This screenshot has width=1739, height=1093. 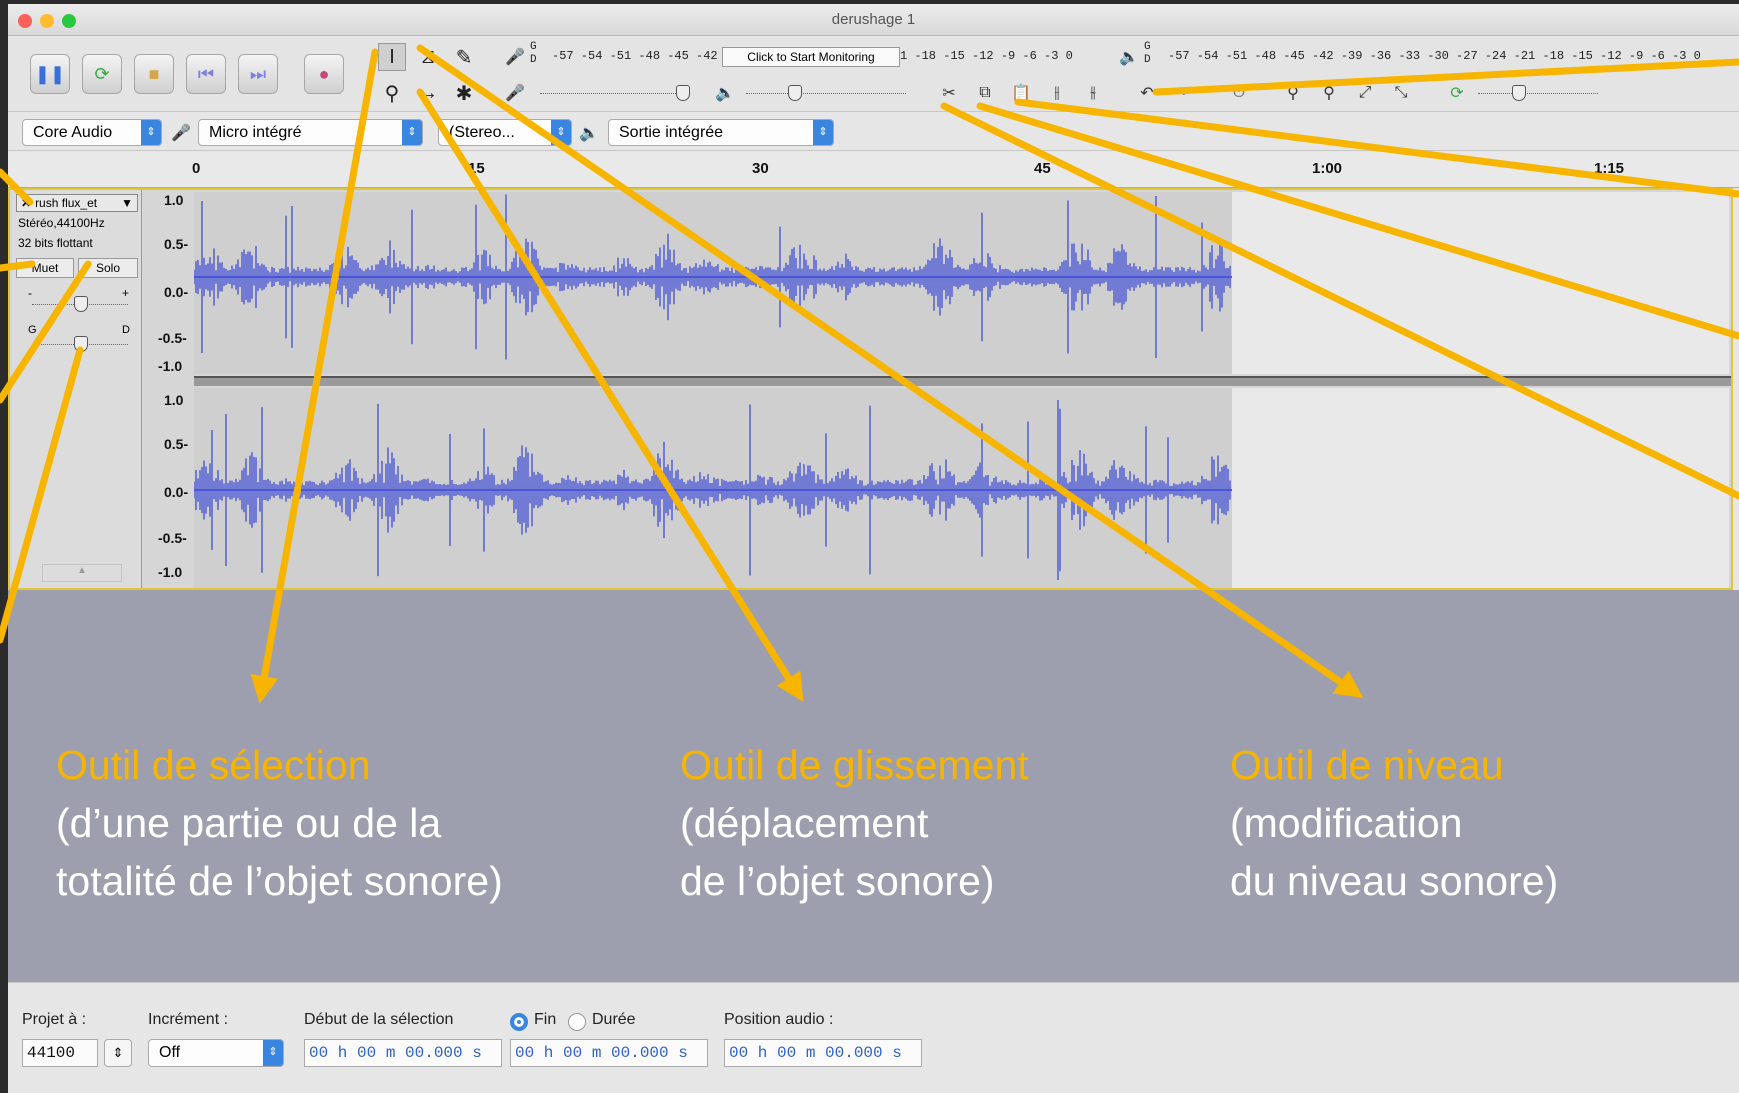 I want to click on caption-line: (déplacement, so click(x=804, y=823).